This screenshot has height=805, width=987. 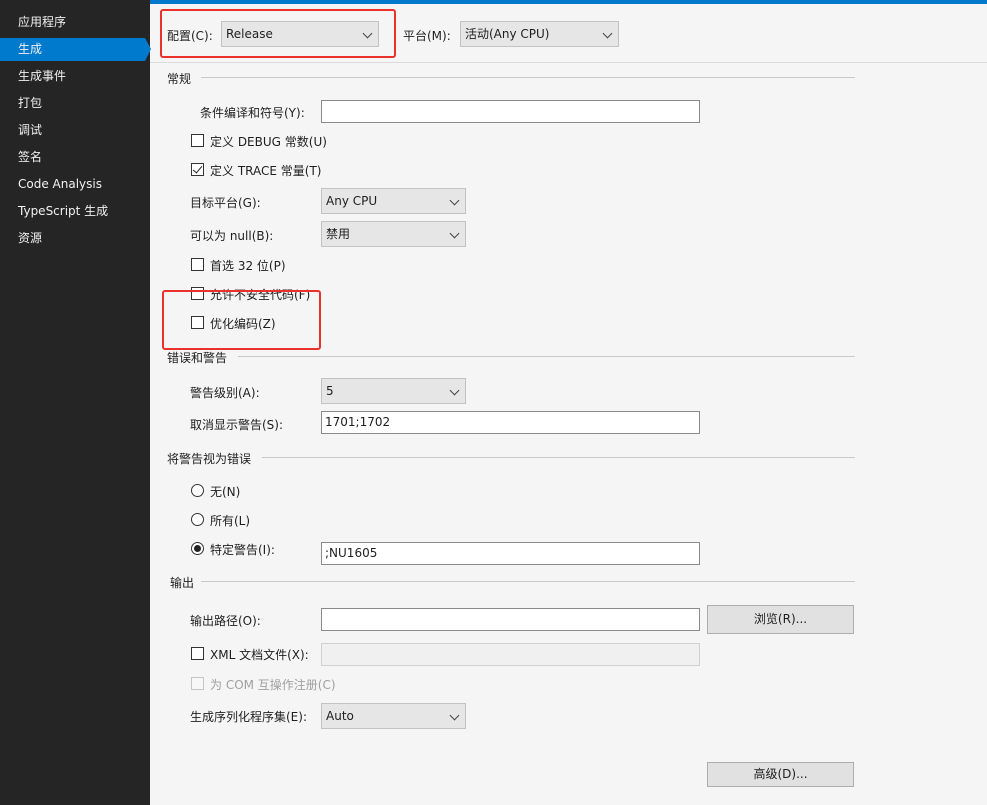 I want to click on output-path-input, so click(x=510, y=619).